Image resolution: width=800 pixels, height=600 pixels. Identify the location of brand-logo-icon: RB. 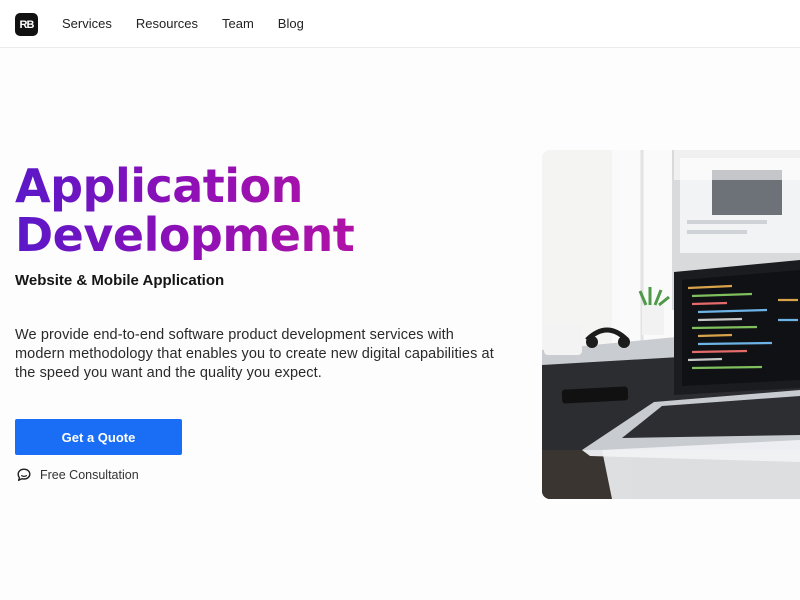
(26, 24).